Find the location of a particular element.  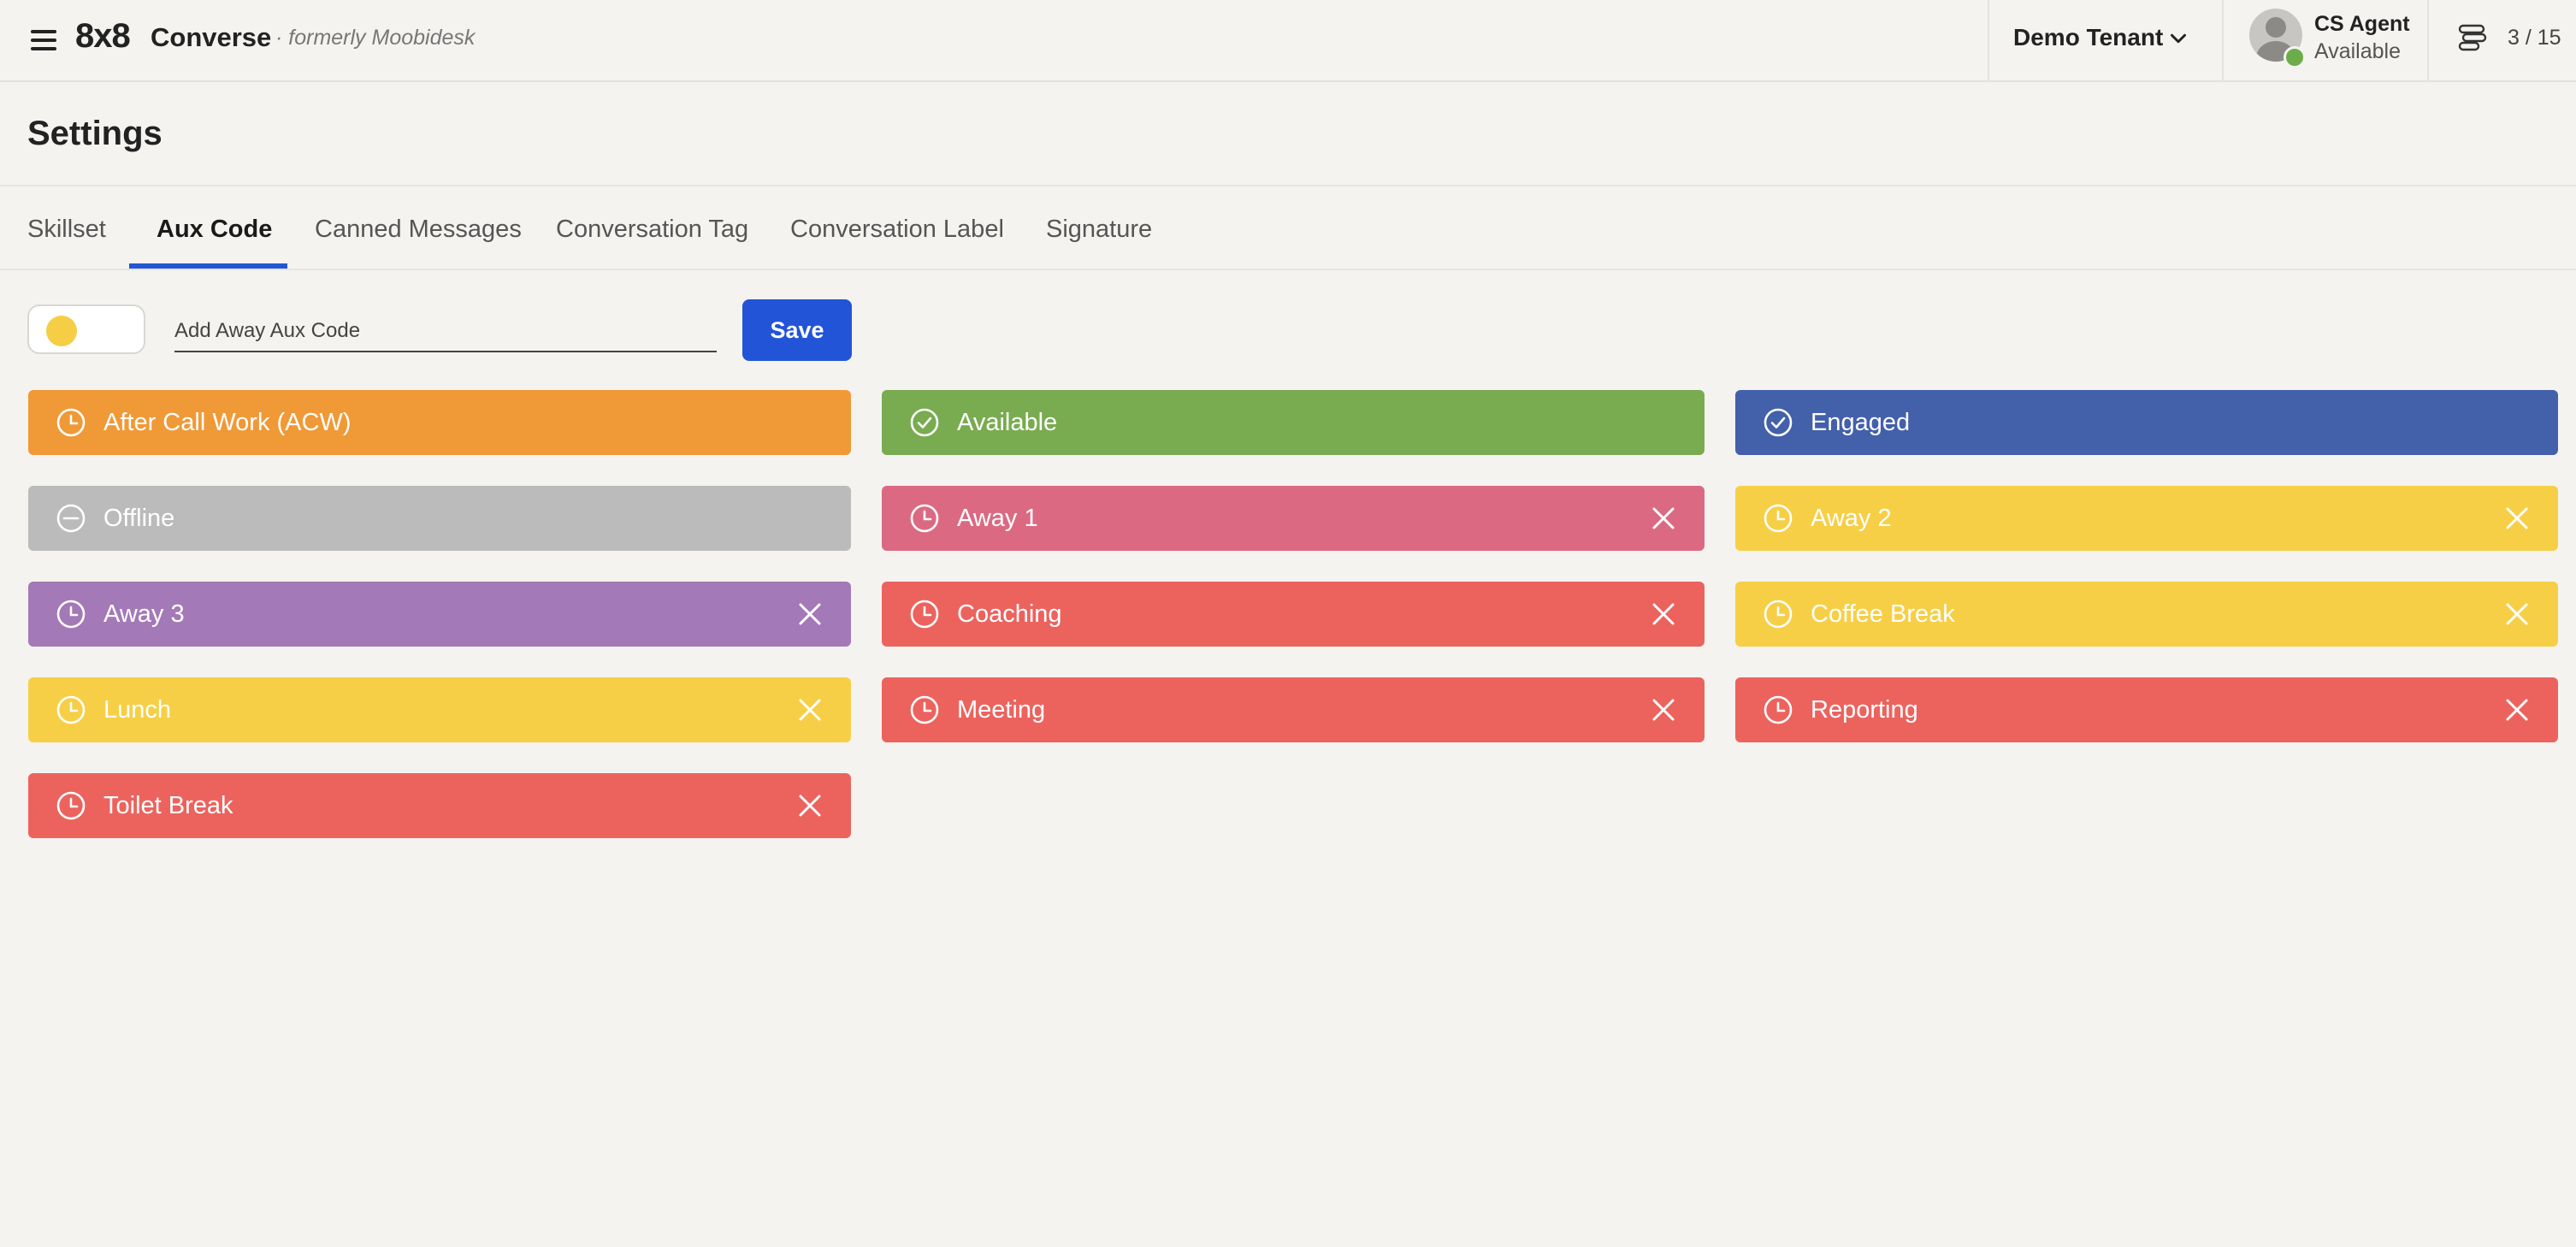

aux-code-input is located at coordinates (445, 333).